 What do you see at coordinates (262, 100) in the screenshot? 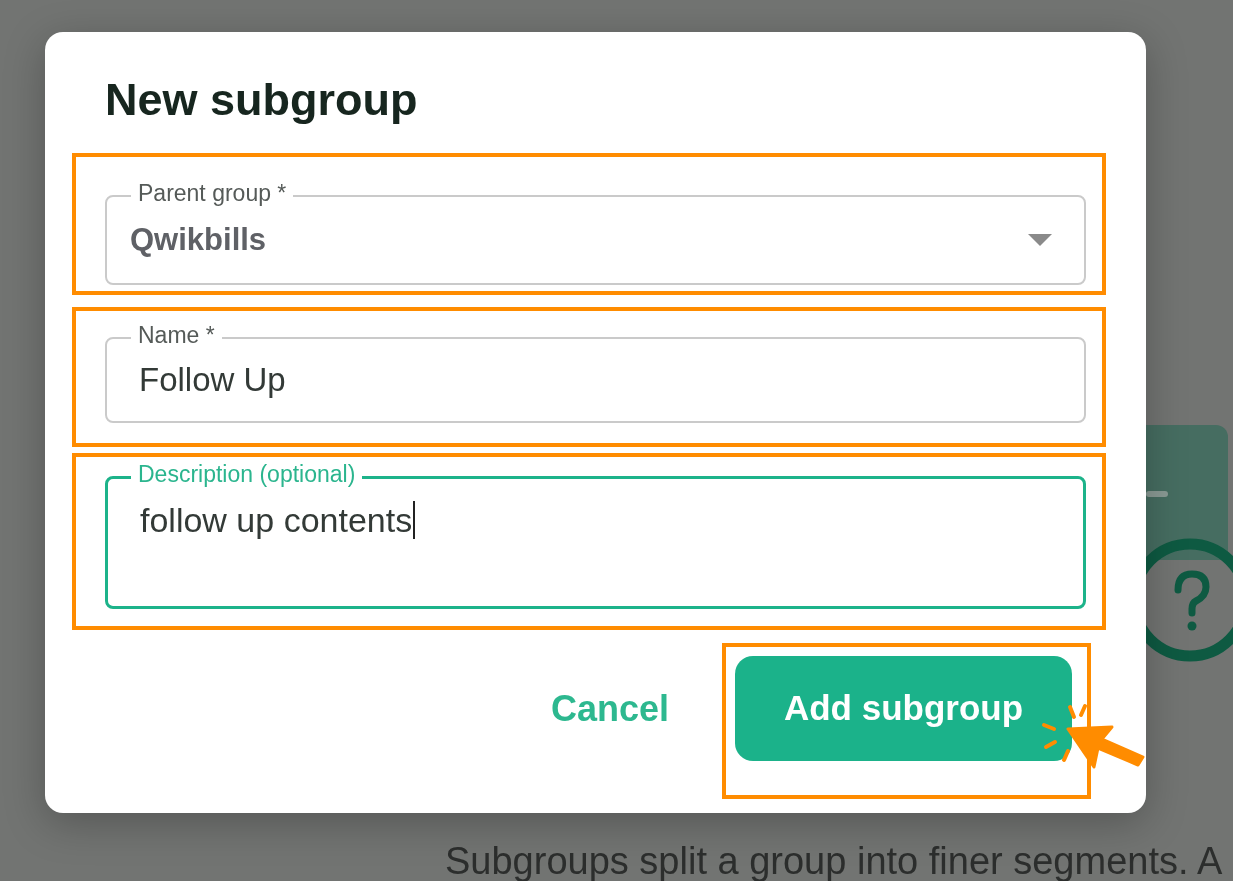
I see `dialog-title: New subgroup` at bounding box center [262, 100].